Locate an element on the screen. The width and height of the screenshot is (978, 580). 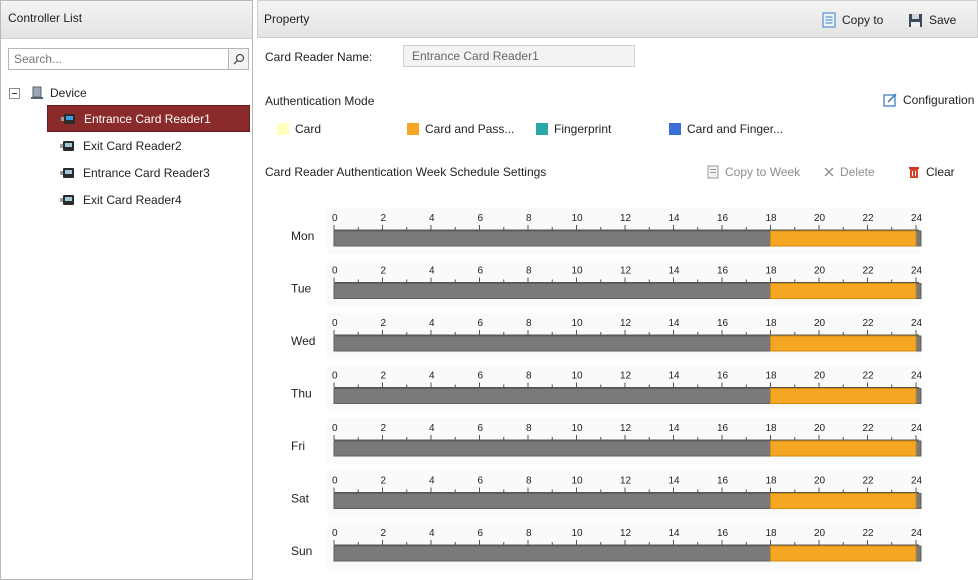
save-icon is located at coordinates (915, 20).